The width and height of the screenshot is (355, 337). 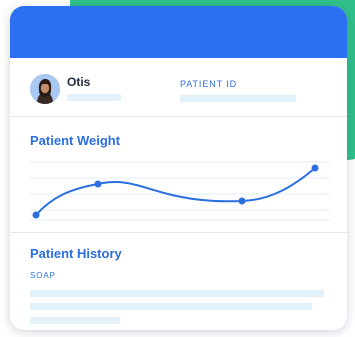 What do you see at coordinates (238, 98) in the screenshot?
I see `patient-id-placeholder` at bounding box center [238, 98].